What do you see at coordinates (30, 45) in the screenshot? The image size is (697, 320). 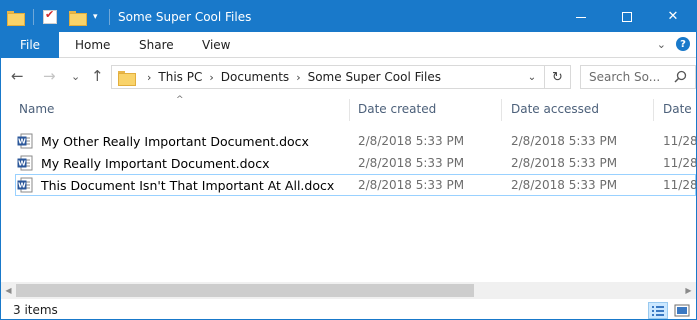 I see `tab-file: File` at bounding box center [30, 45].